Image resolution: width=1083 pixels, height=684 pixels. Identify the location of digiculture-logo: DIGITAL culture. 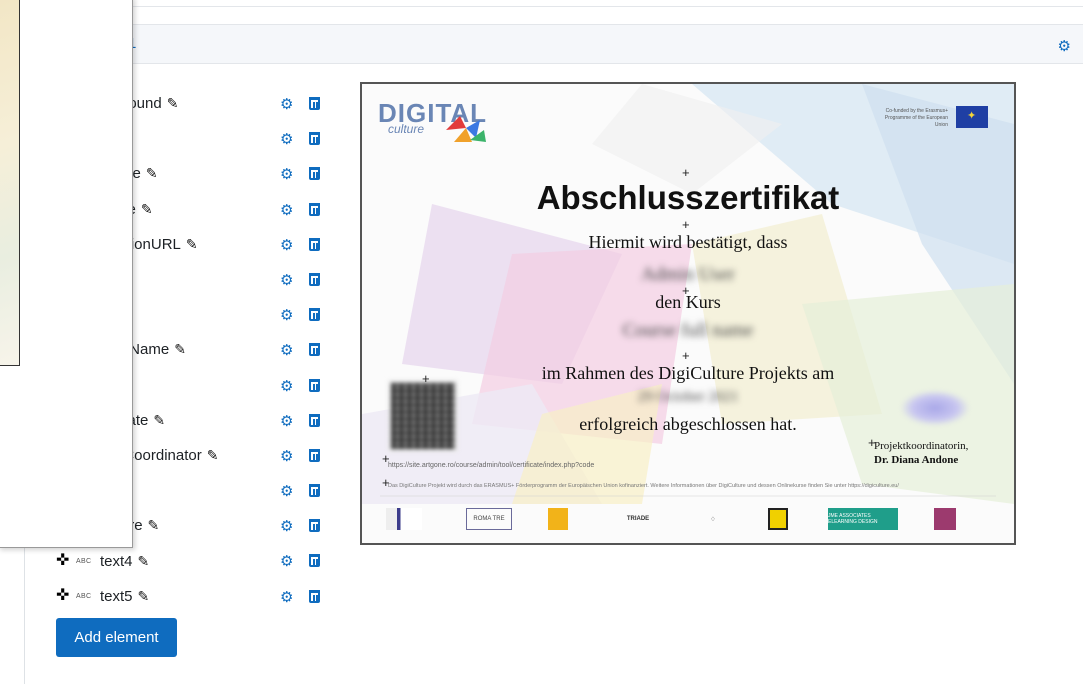
(432, 120).